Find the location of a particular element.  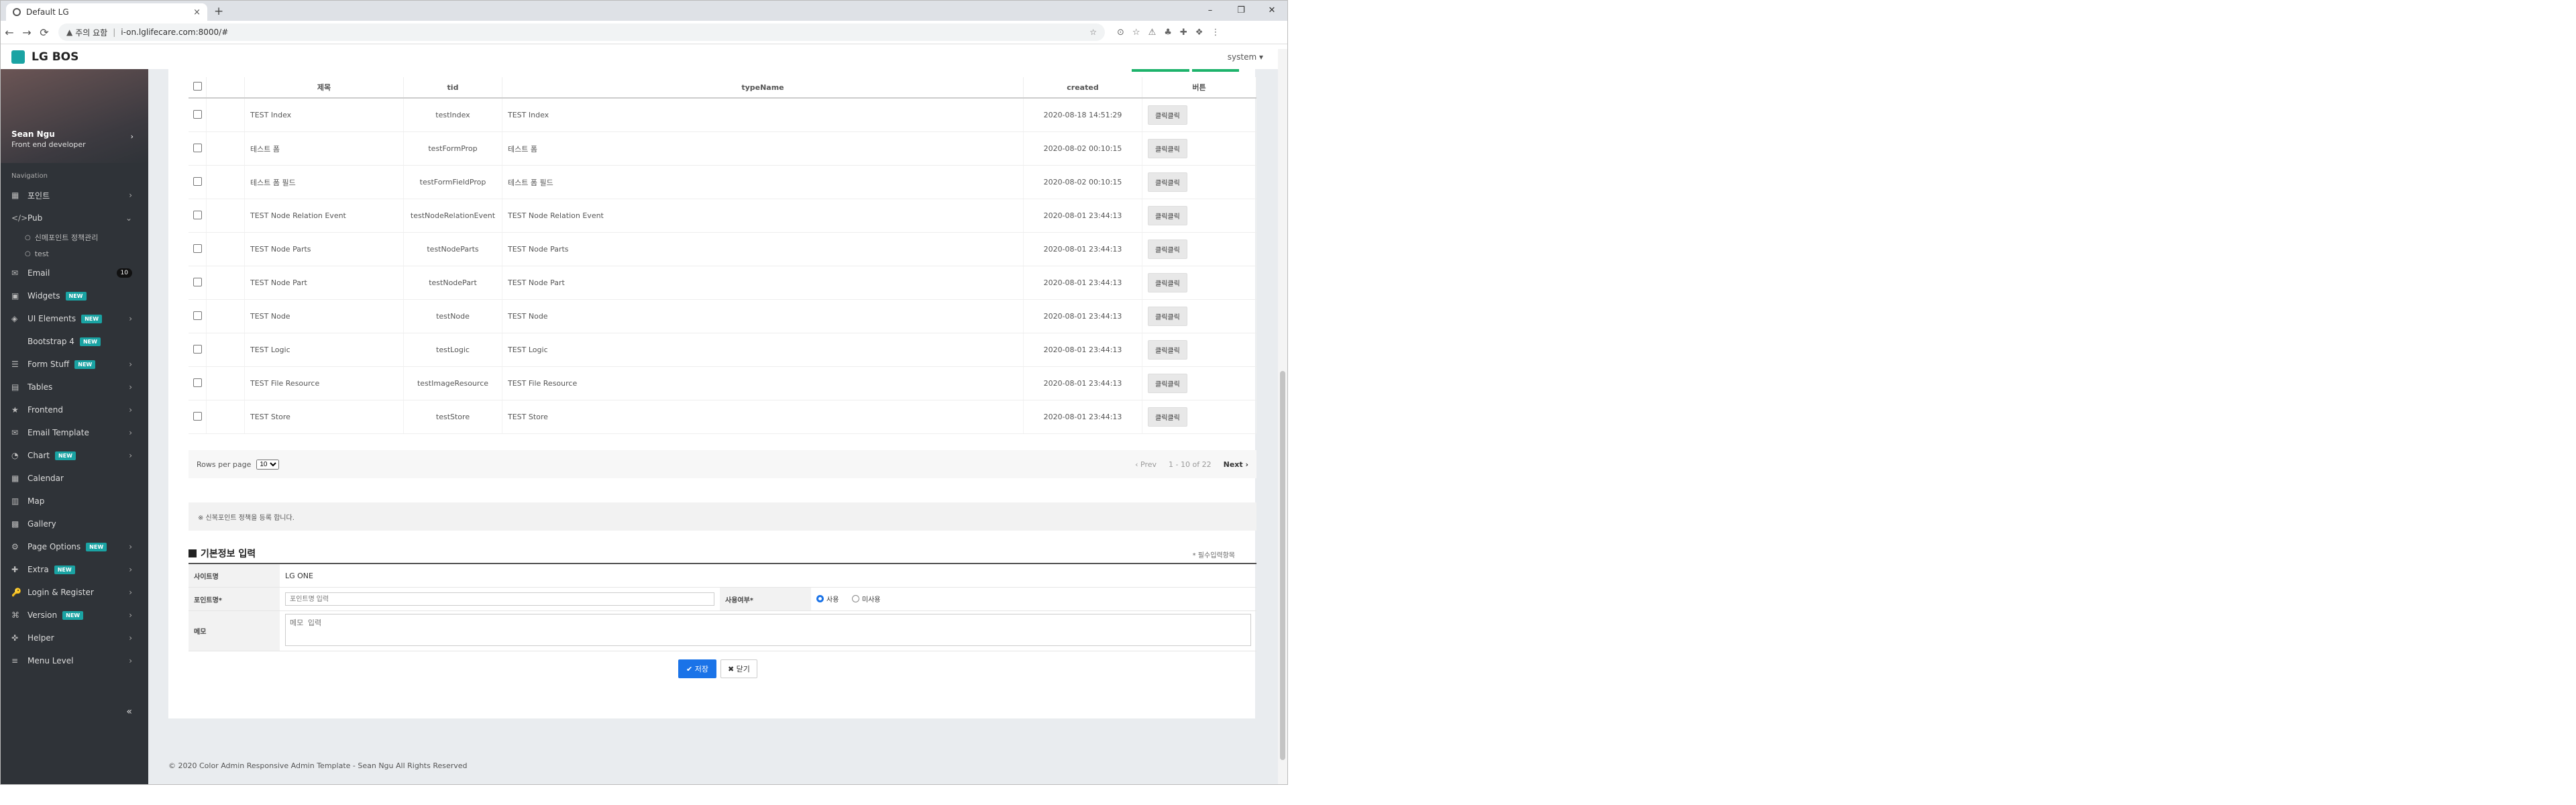

column-header-typename: typeName is located at coordinates (763, 88).